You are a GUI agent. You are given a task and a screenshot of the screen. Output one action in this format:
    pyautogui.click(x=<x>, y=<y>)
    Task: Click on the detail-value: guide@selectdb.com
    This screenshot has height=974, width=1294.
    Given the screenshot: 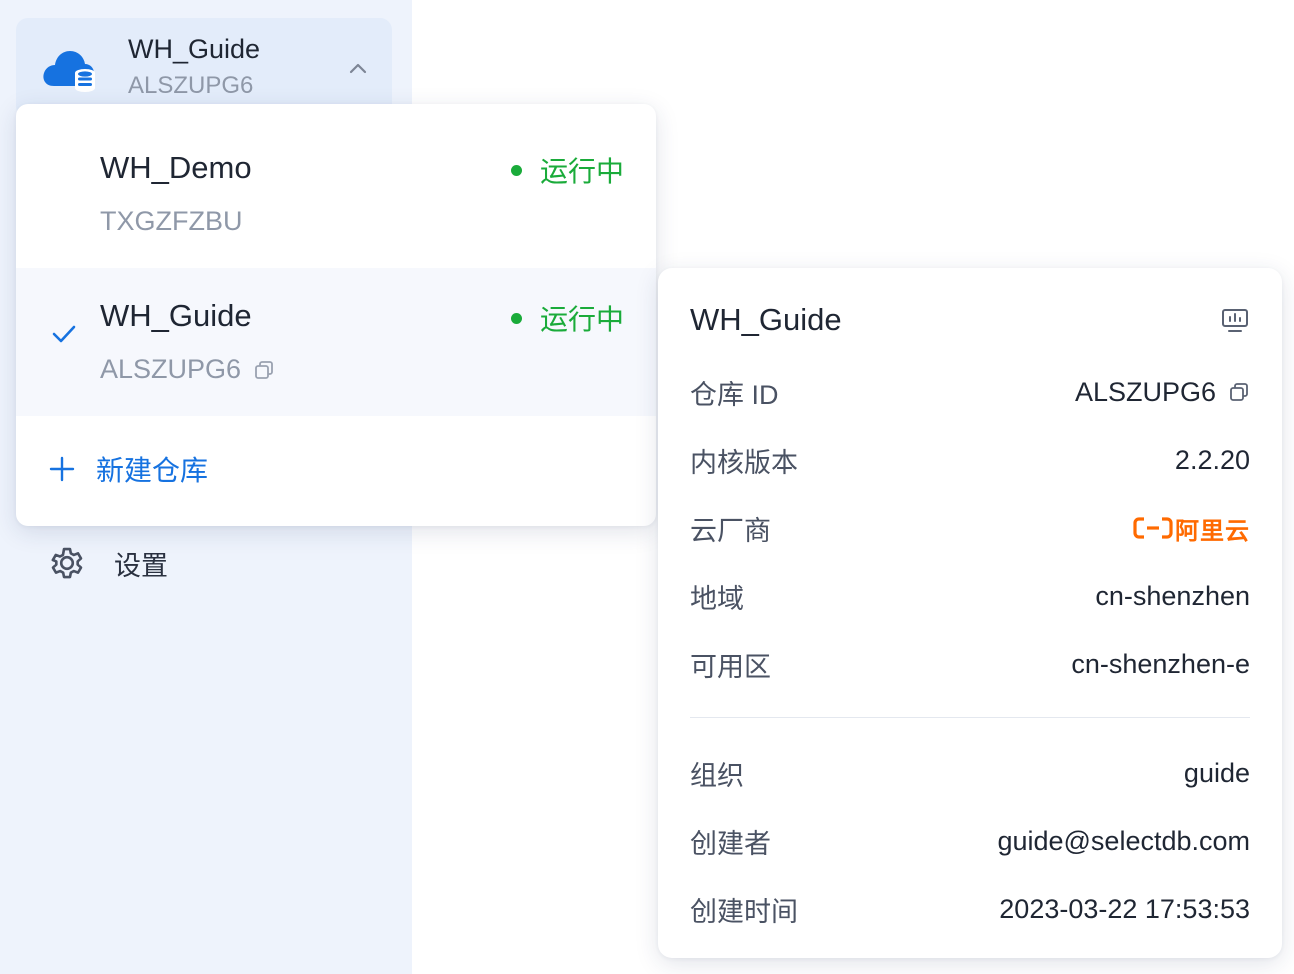 What is the action you would take?
    pyautogui.click(x=1123, y=840)
    